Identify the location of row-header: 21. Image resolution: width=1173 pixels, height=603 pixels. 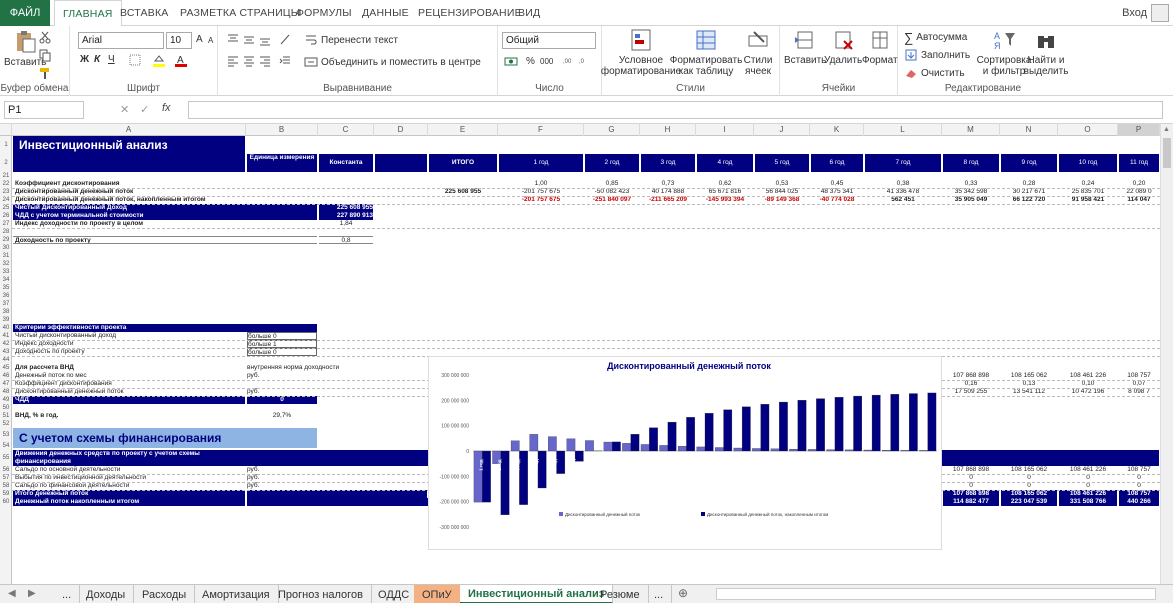
(6, 176).